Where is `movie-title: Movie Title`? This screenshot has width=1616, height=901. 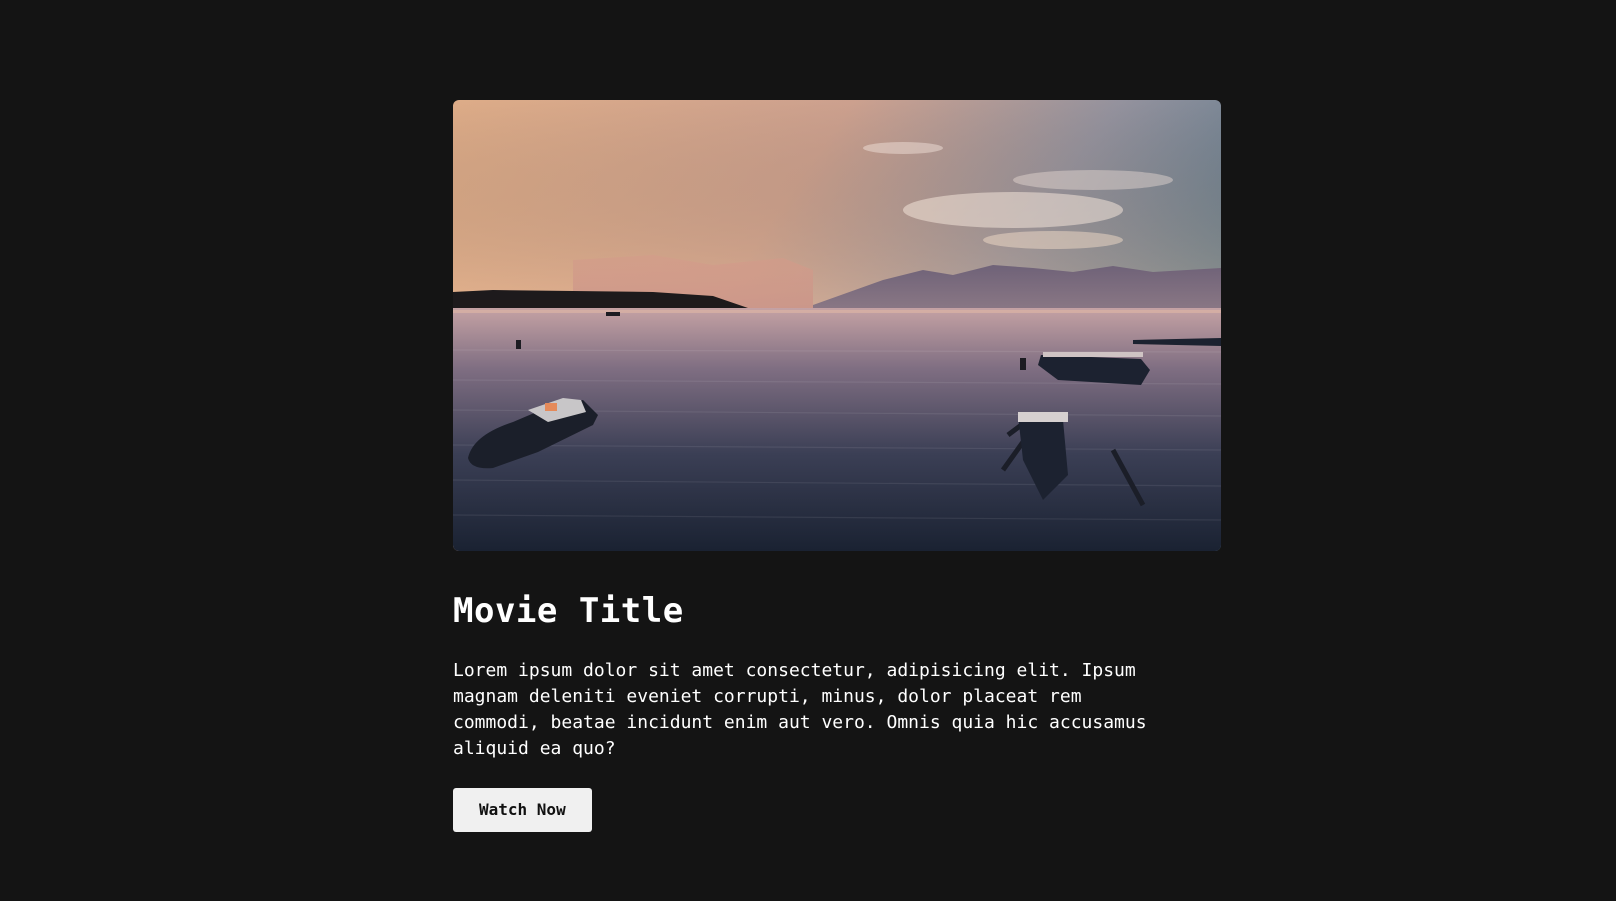 movie-title: Movie Title is located at coordinates (568, 611).